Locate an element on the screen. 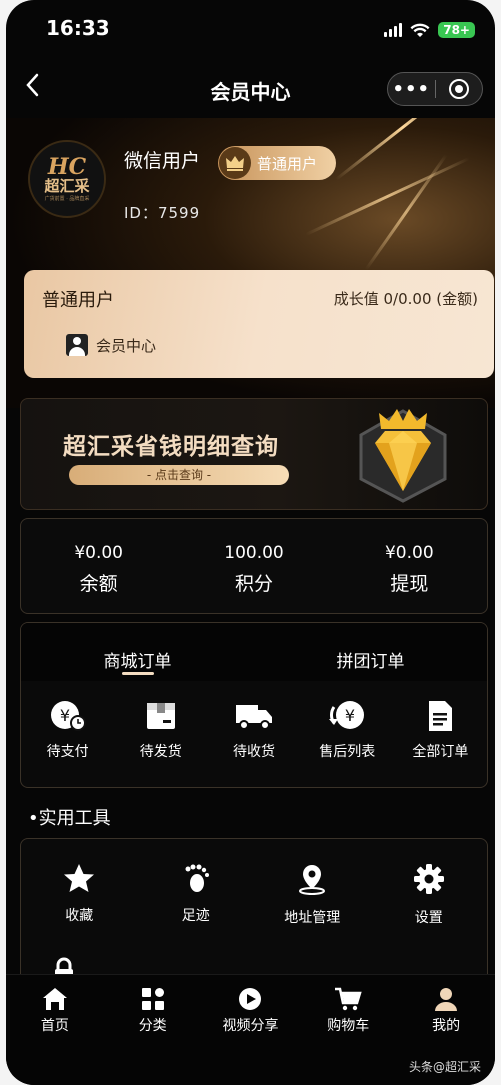 The image size is (501, 1085). balance-label: 余额 is located at coordinates (98, 584).